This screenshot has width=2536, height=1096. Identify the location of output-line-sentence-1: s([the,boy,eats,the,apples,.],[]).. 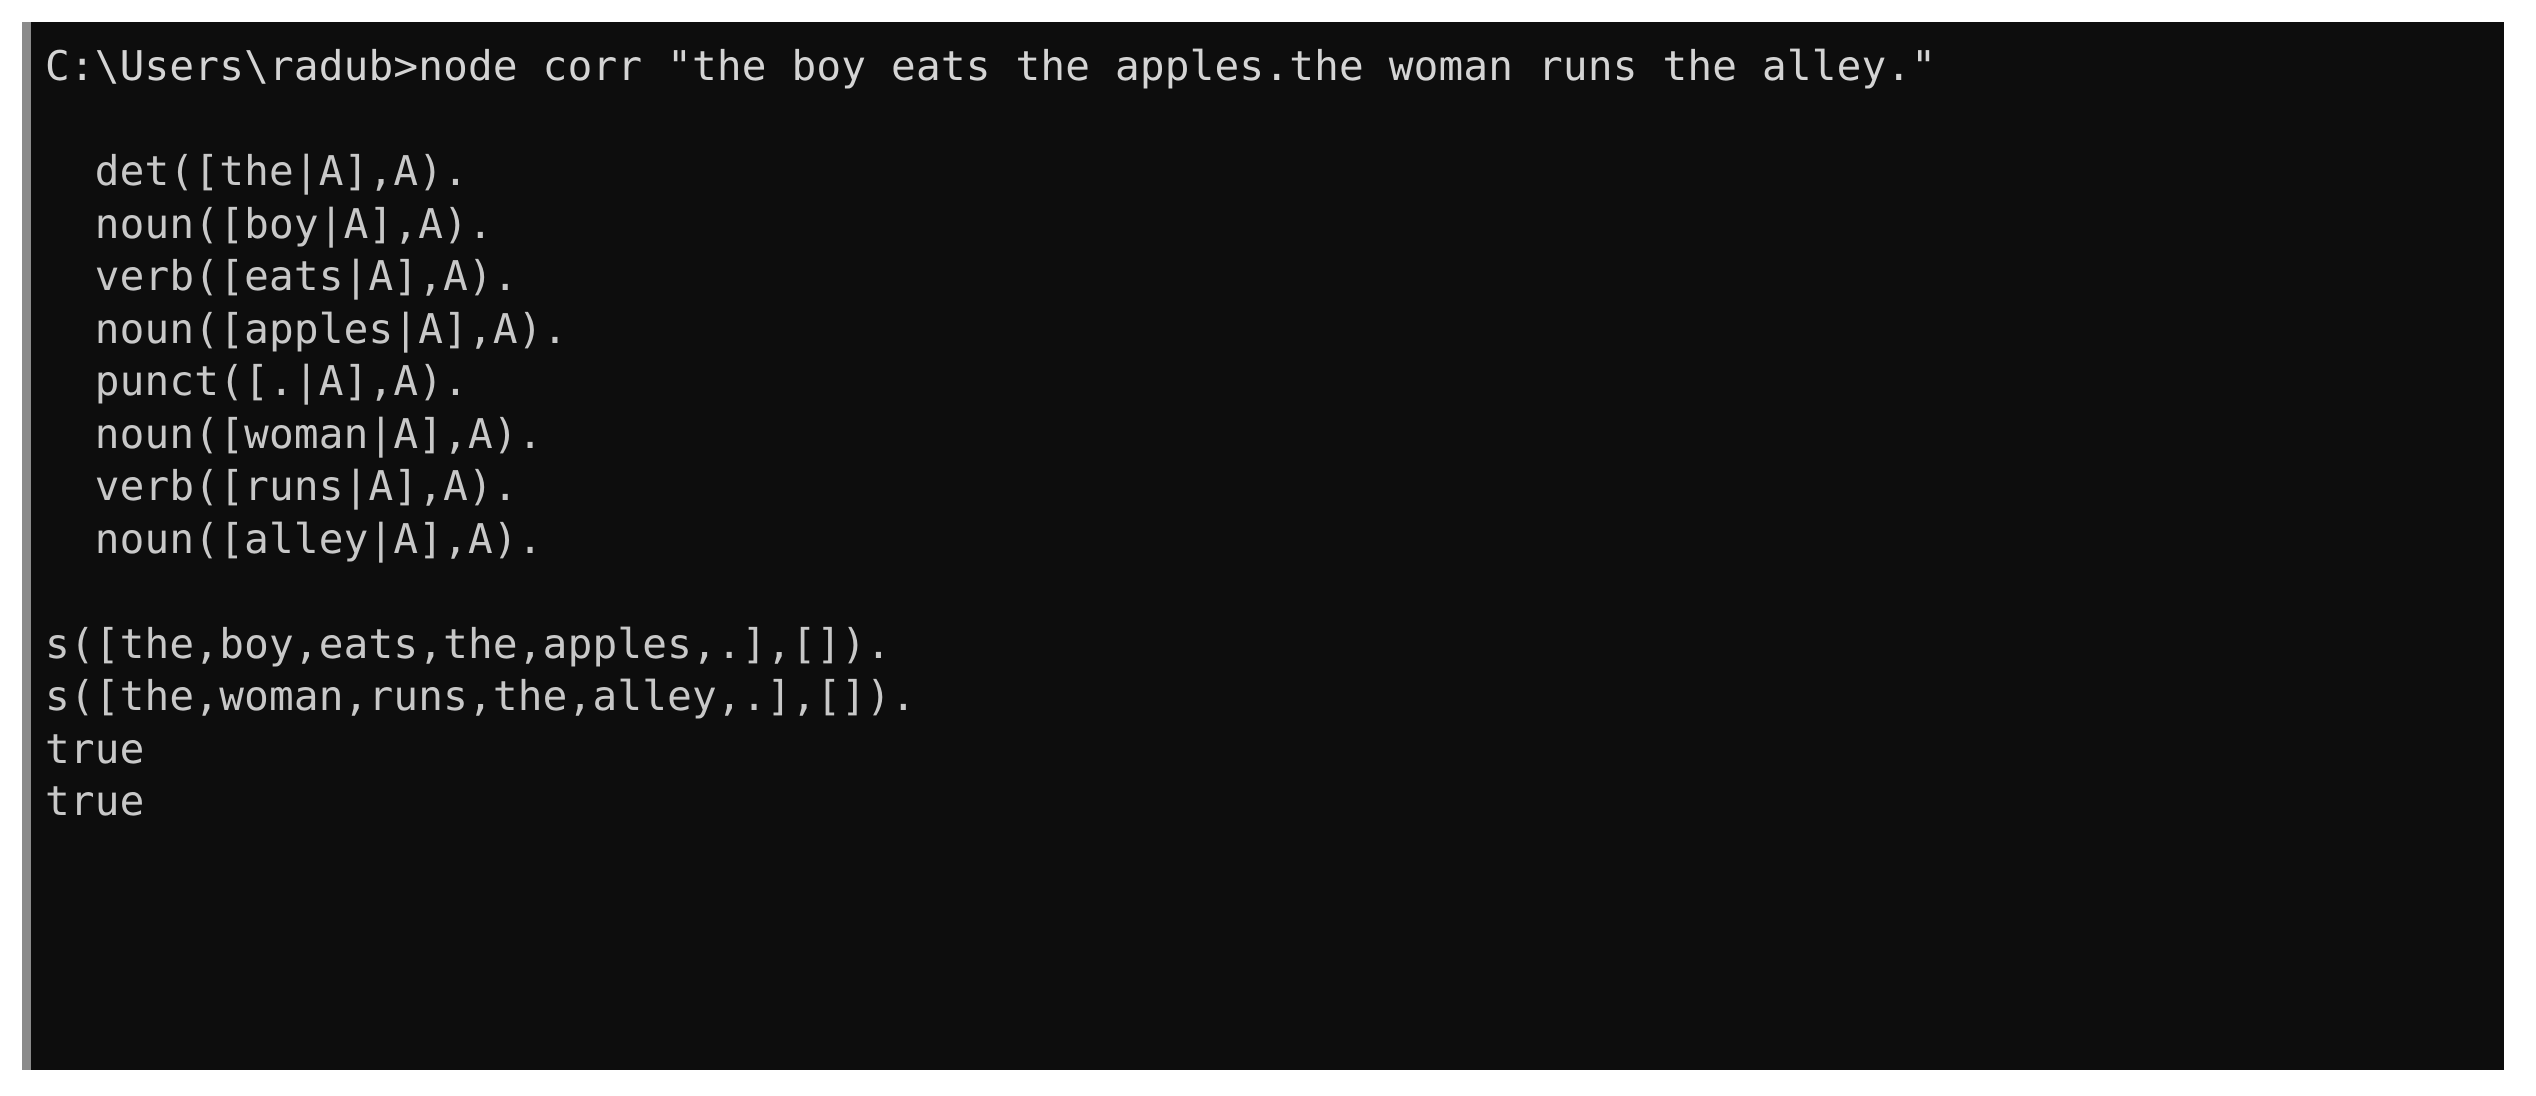
(468, 643).